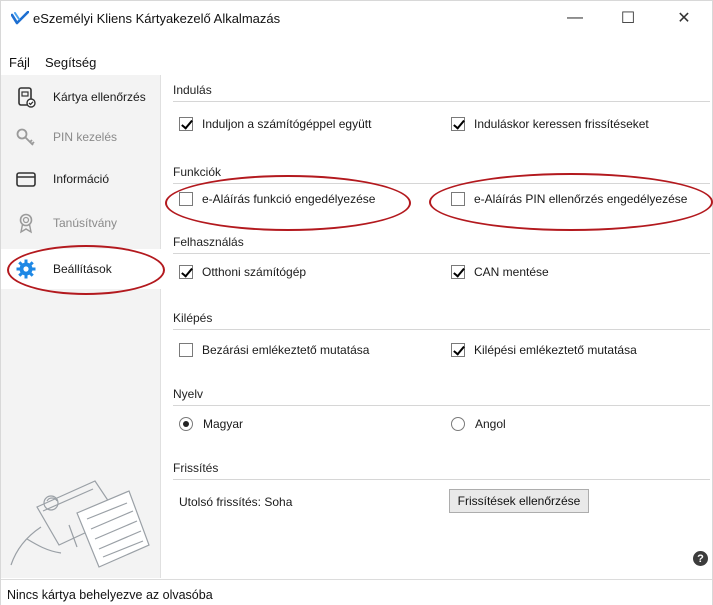  I want to click on section-title-usage: Felhasználás, so click(208, 242).